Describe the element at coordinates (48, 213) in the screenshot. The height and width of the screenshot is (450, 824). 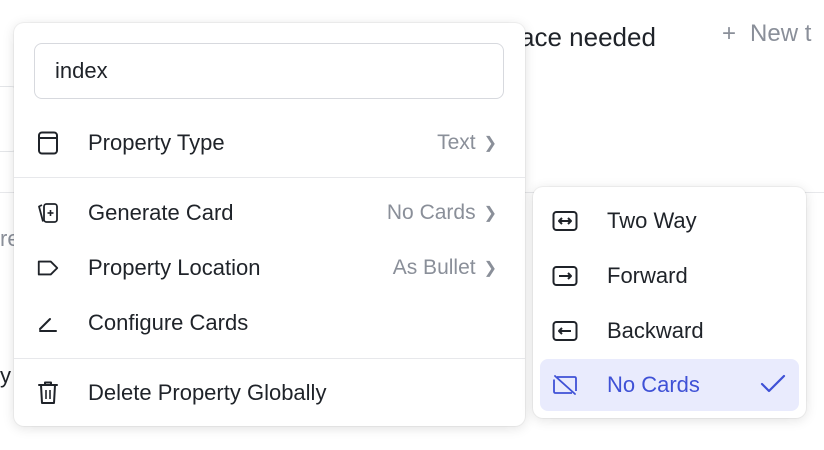
I see `cards-icon` at that location.